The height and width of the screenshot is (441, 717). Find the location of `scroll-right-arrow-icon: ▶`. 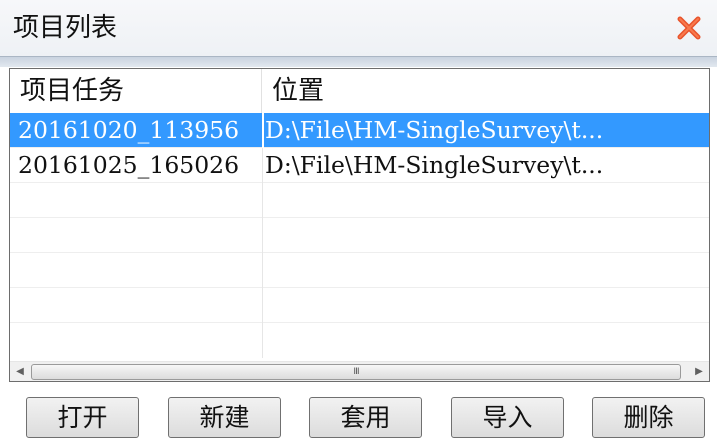

scroll-right-arrow-icon: ▶ is located at coordinates (699, 371).